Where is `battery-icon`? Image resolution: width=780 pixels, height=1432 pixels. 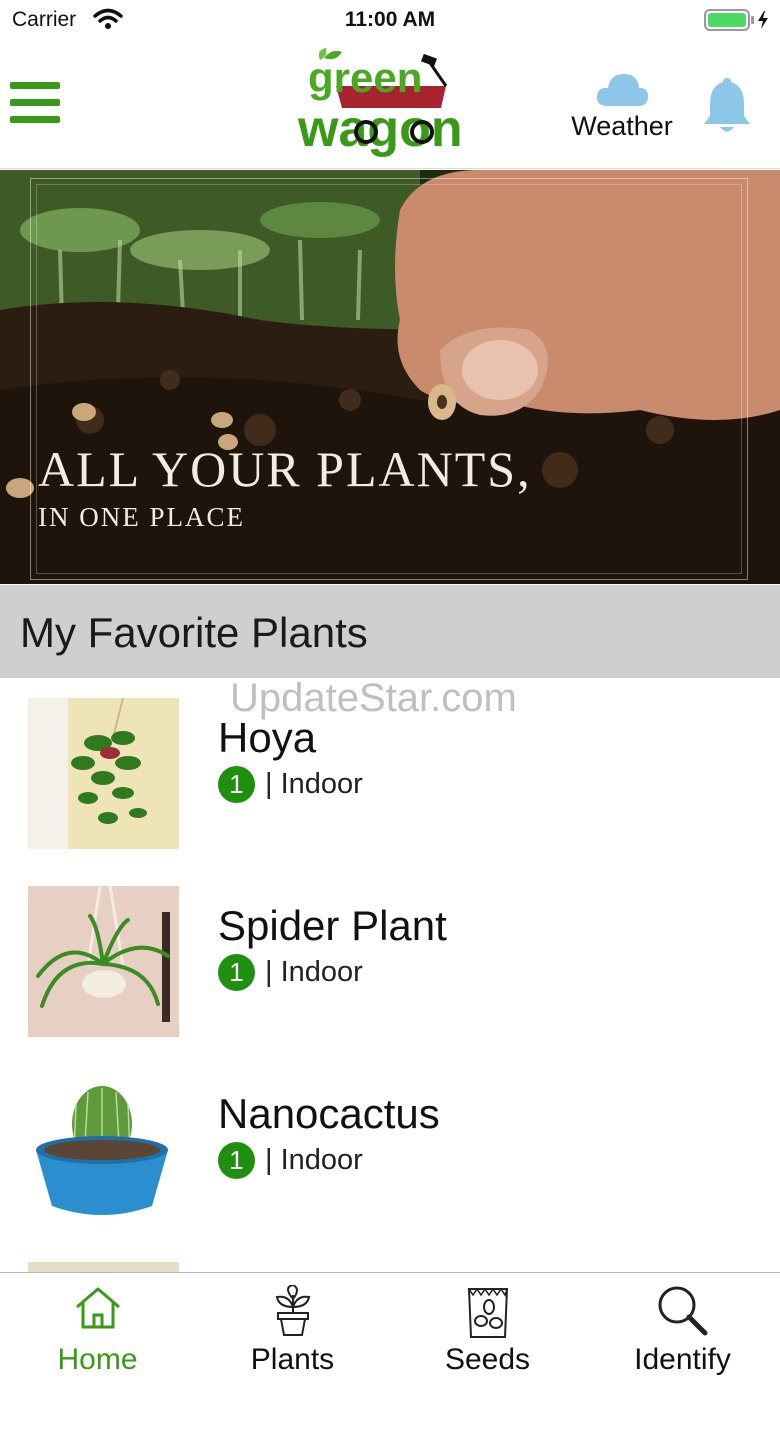 battery-icon is located at coordinates (737, 22).